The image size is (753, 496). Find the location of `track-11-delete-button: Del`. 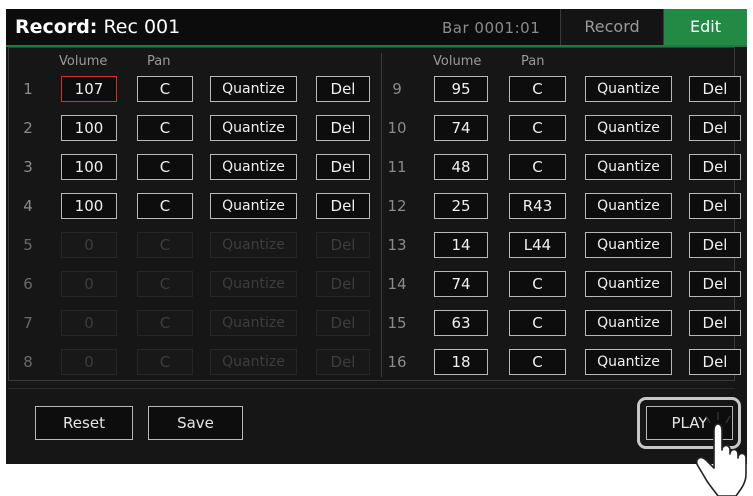

track-11-delete-button: Del is located at coordinates (715, 167).